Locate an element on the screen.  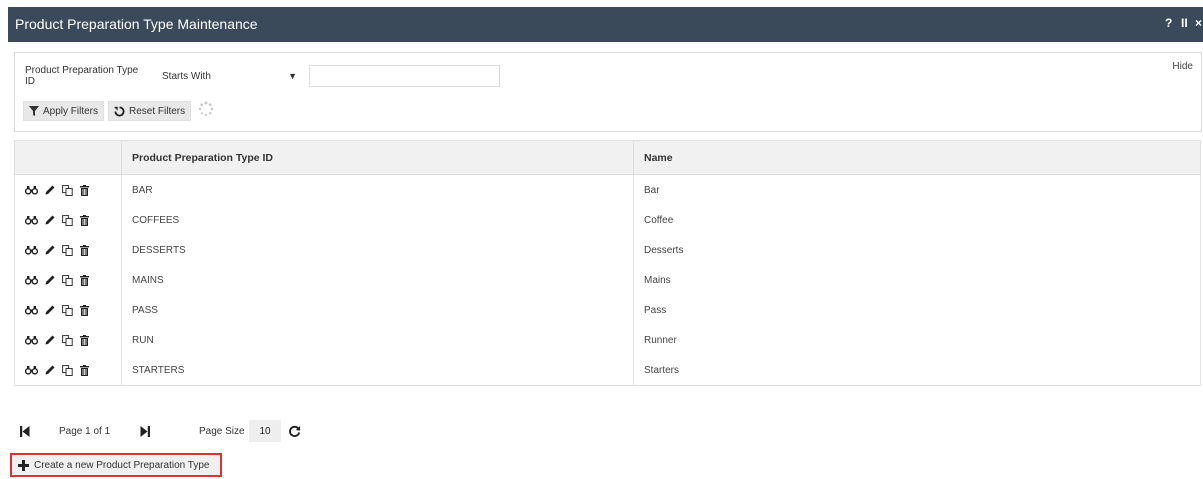
pager: Page 1 of 1 Page Size is located at coordinates (214, 431).